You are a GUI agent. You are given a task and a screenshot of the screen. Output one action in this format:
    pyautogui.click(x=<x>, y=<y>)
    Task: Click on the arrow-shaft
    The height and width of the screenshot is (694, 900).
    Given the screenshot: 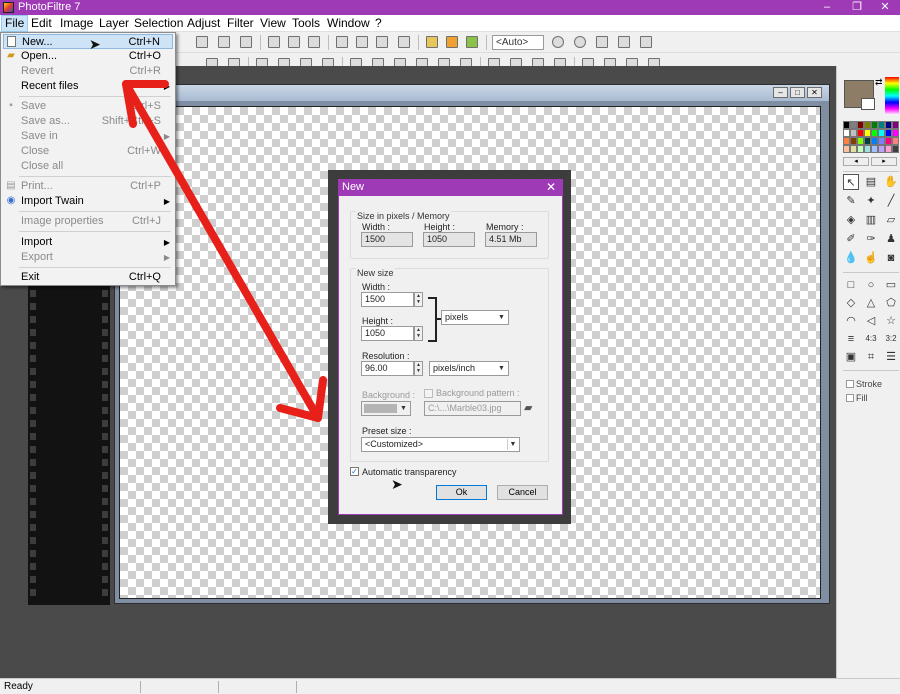 What is the action you would take?
    pyautogui.click(x=222, y=251)
    